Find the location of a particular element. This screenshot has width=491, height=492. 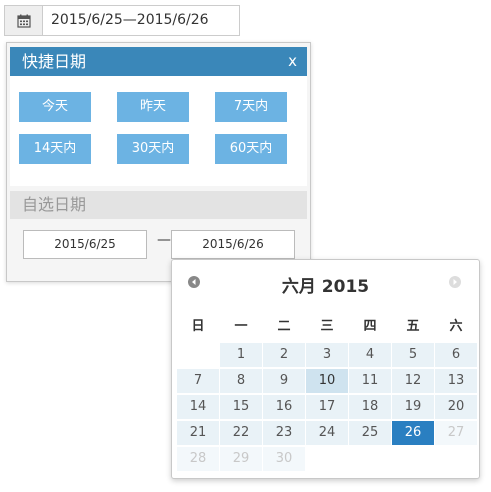

quick-yesterday-button: 昨天 is located at coordinates (153, 107).